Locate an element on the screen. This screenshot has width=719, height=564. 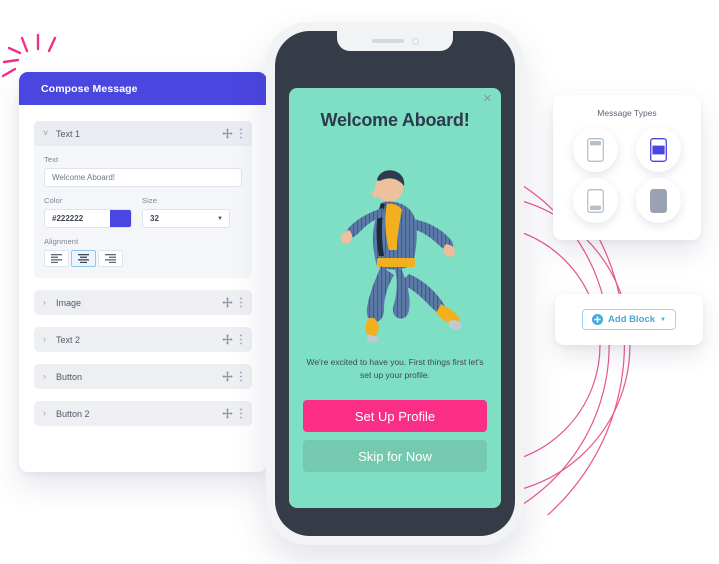
alignment-group is located at coordinates (143, 258).